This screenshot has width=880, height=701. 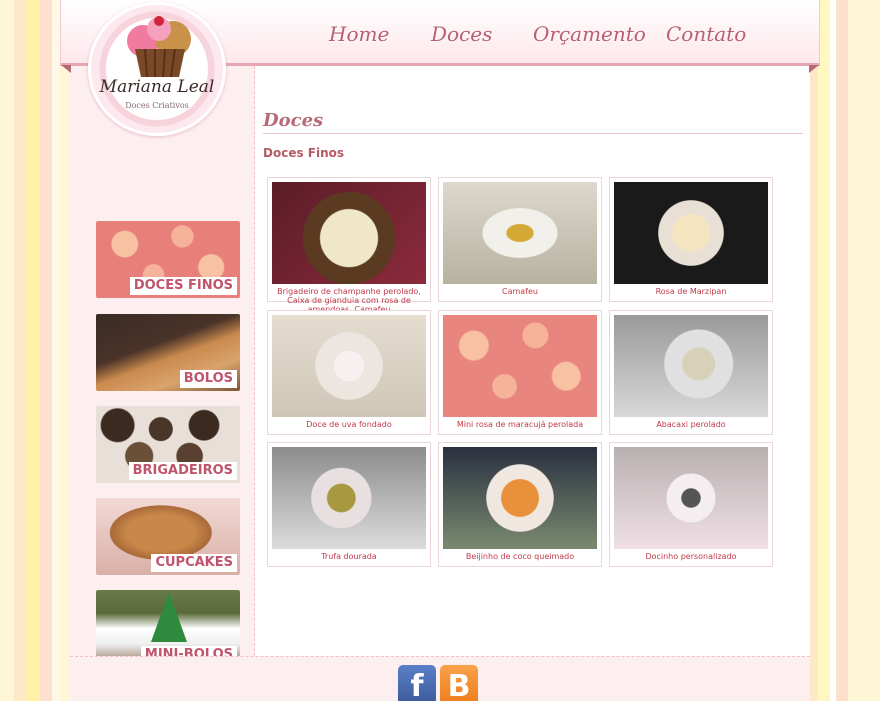 I want to click on main-nav: Home Doces Orçamento Contato, so click(x=537, y=34).